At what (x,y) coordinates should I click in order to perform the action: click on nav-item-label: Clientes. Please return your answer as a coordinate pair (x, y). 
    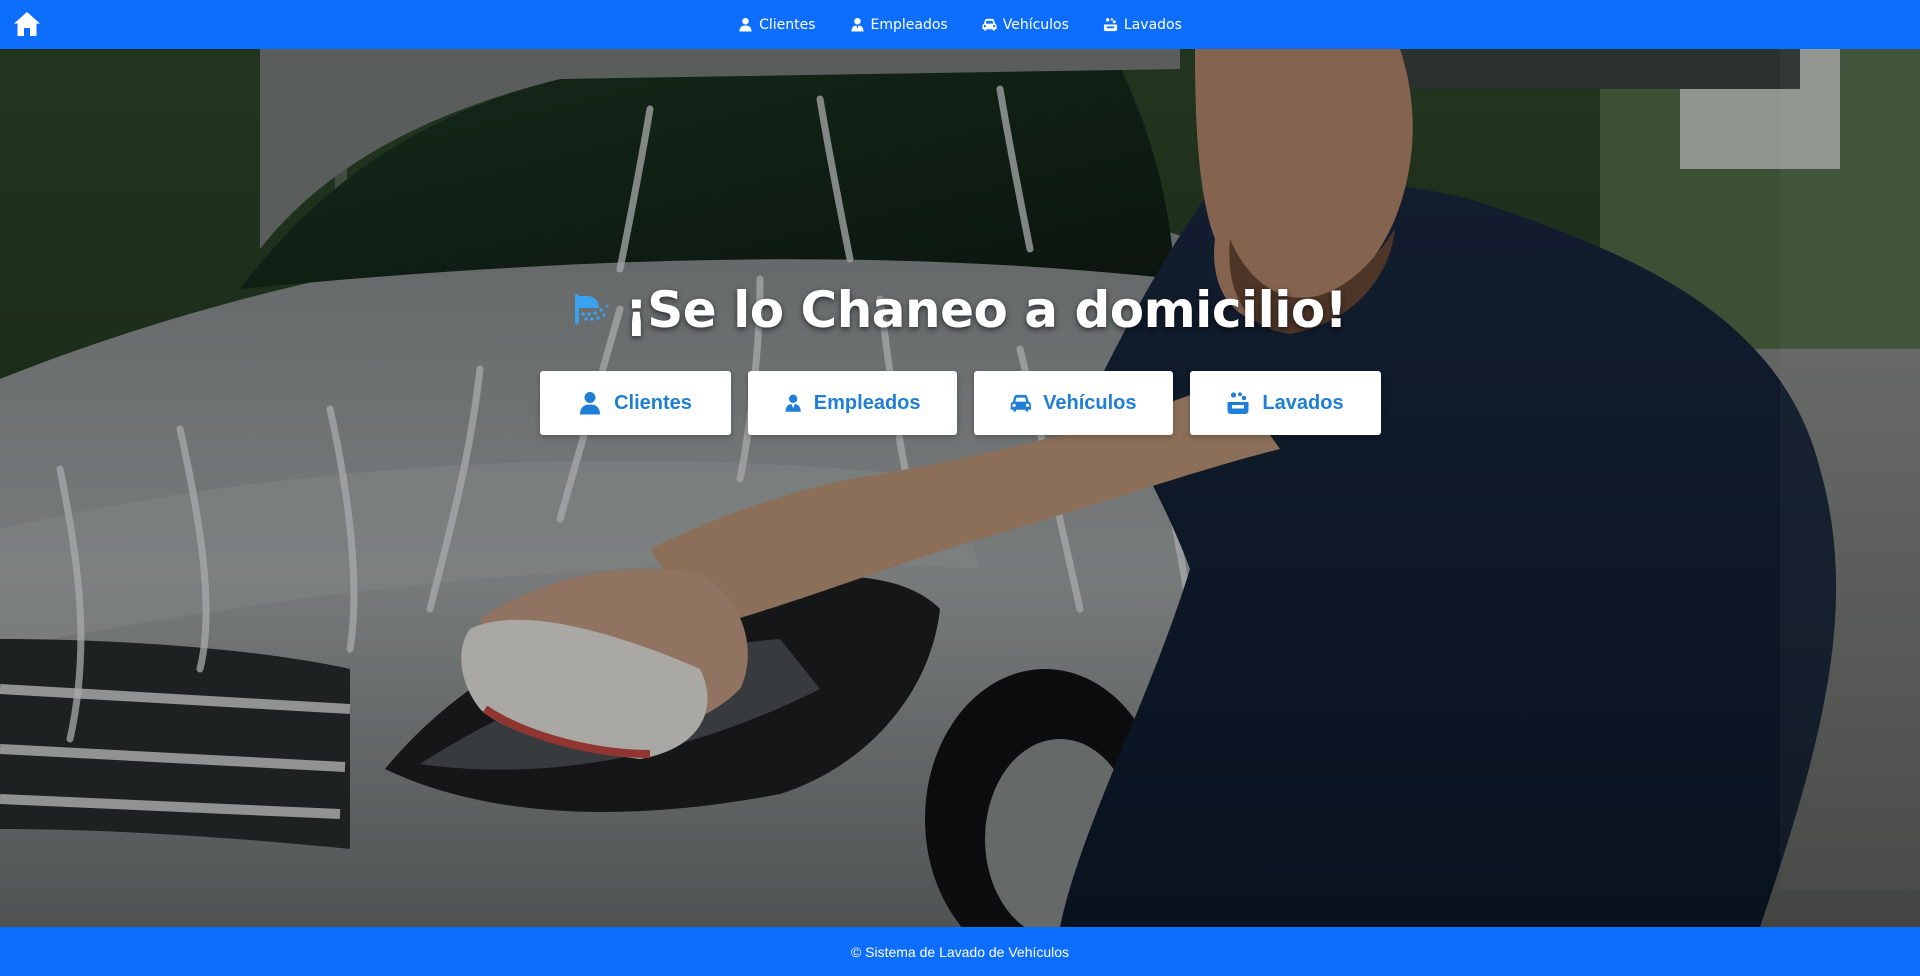
    Looking at the image, I should click on (787, 24).